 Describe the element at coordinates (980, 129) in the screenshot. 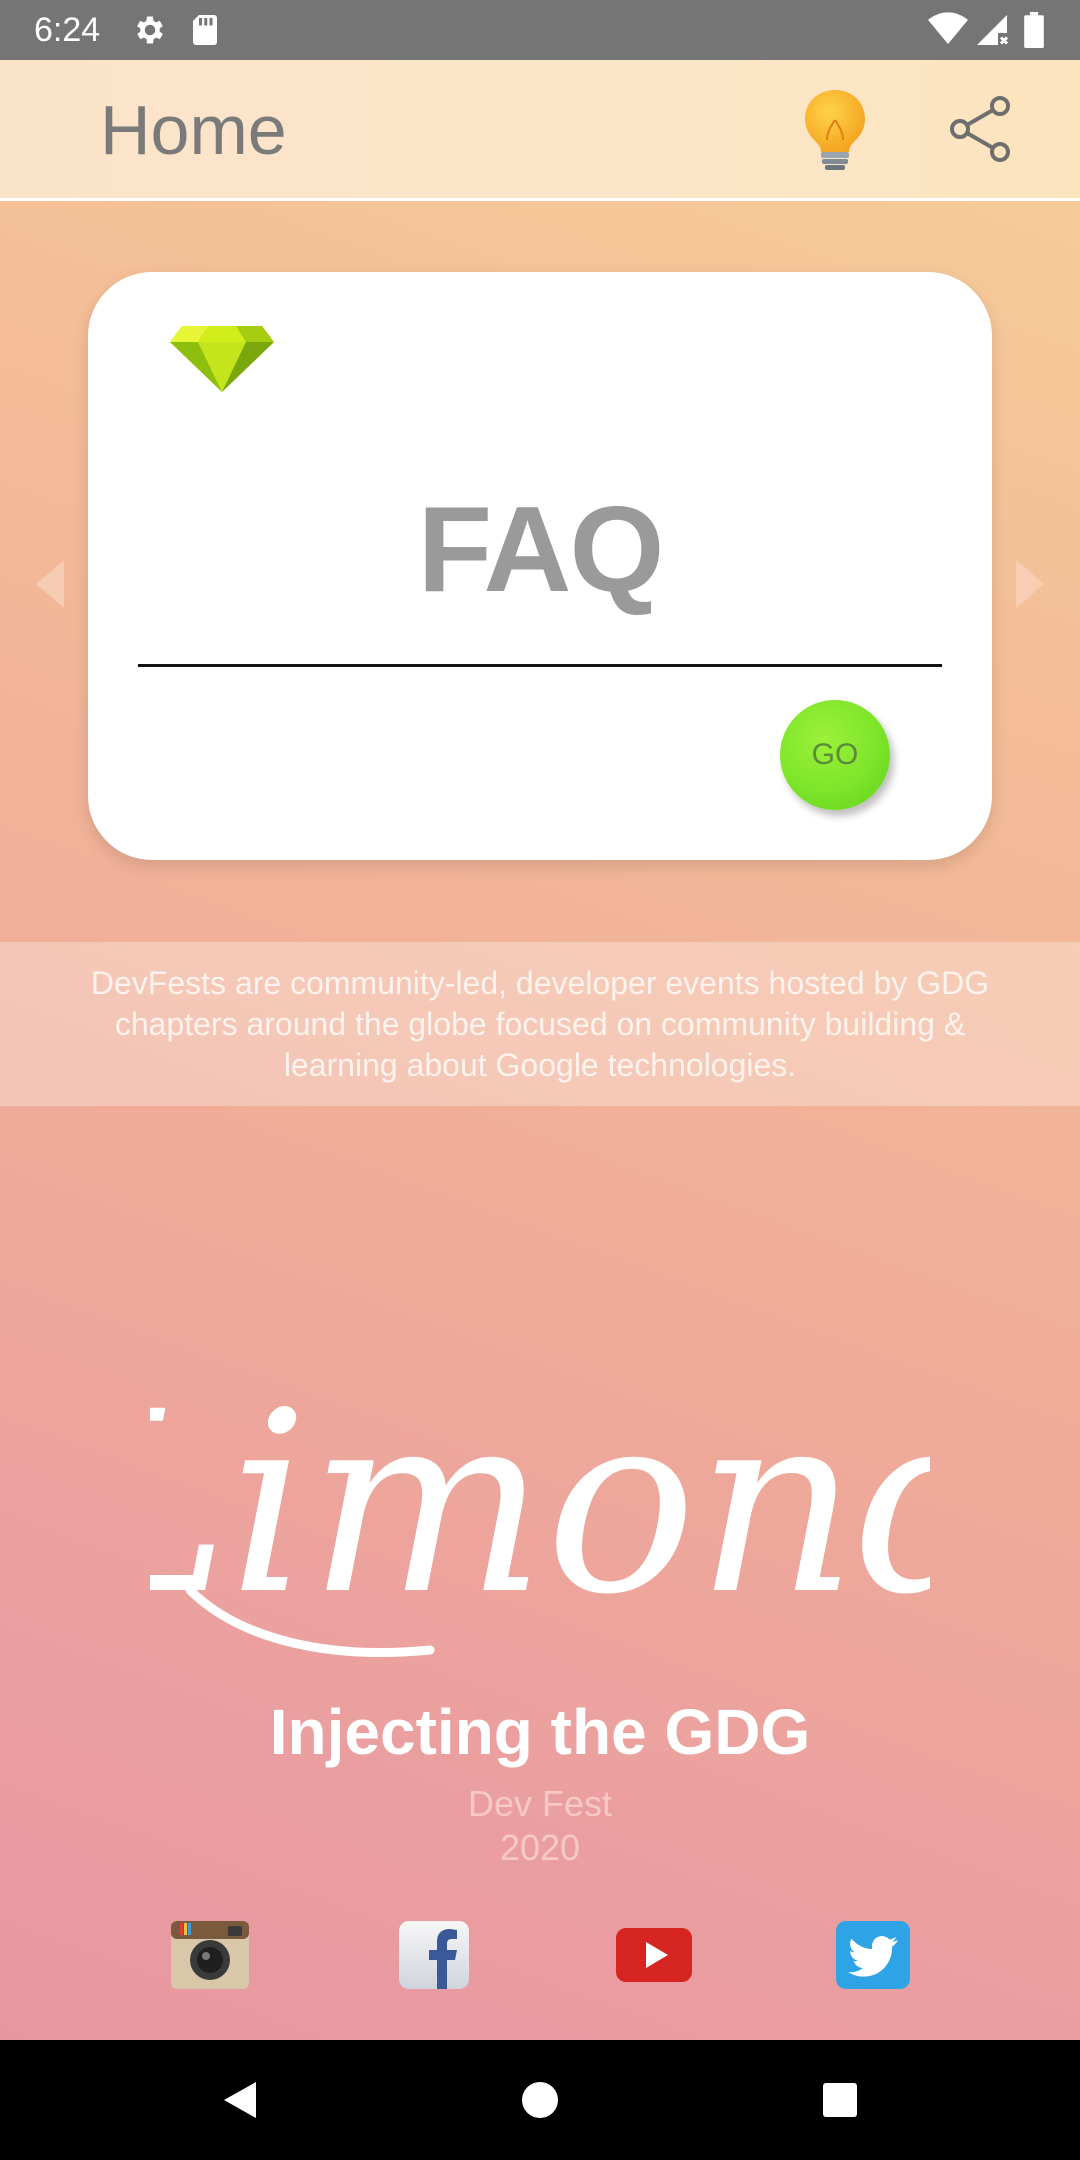

I see `share-icon` at that location.